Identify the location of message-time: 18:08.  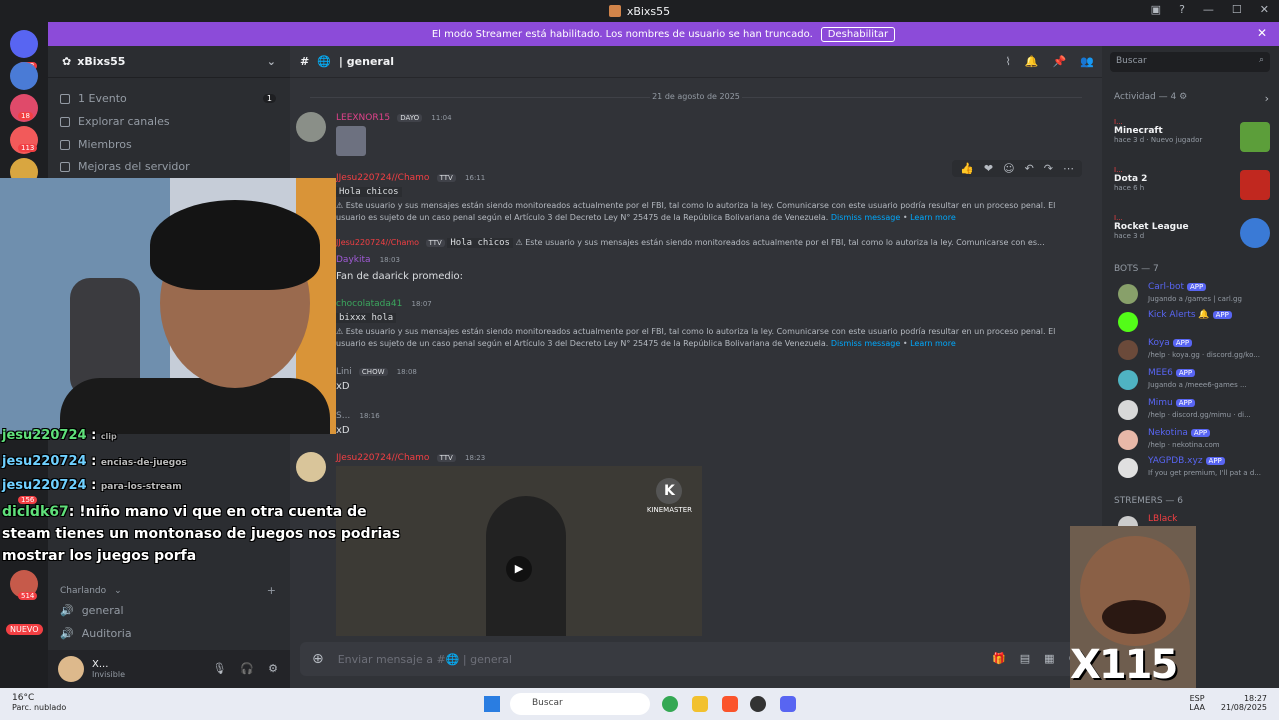
(406, 372).